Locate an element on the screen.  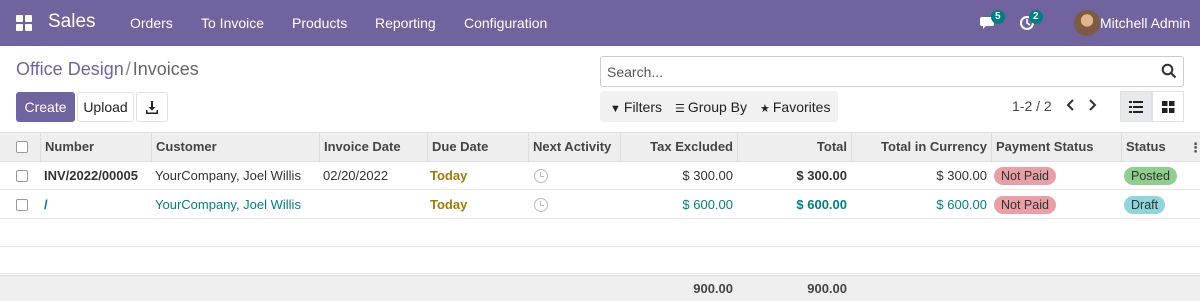
breadcrumb: Office Design / Invoices is located at coordinates (107, 69).